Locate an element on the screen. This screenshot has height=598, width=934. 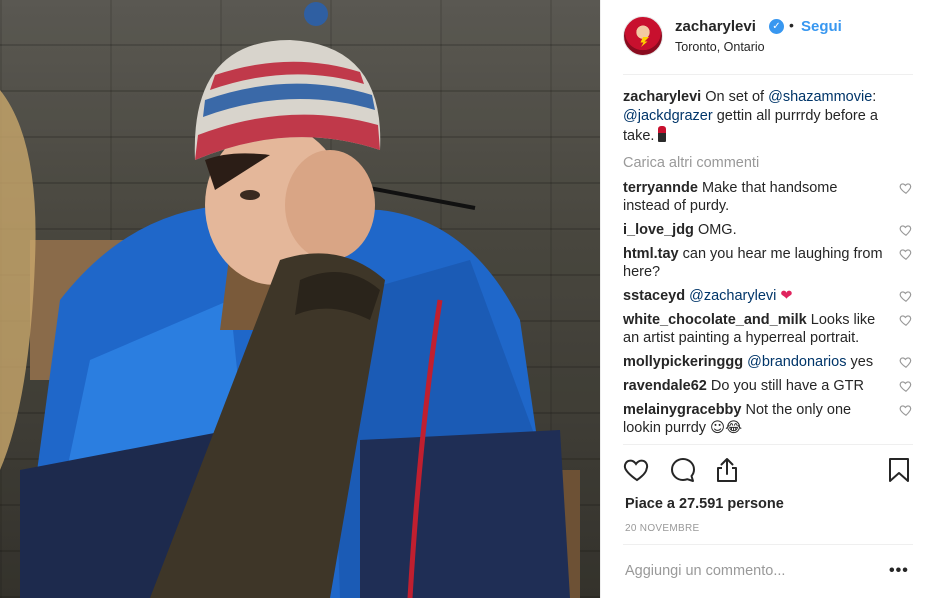
follow-button: Segui is located at coordinates (821, 26).